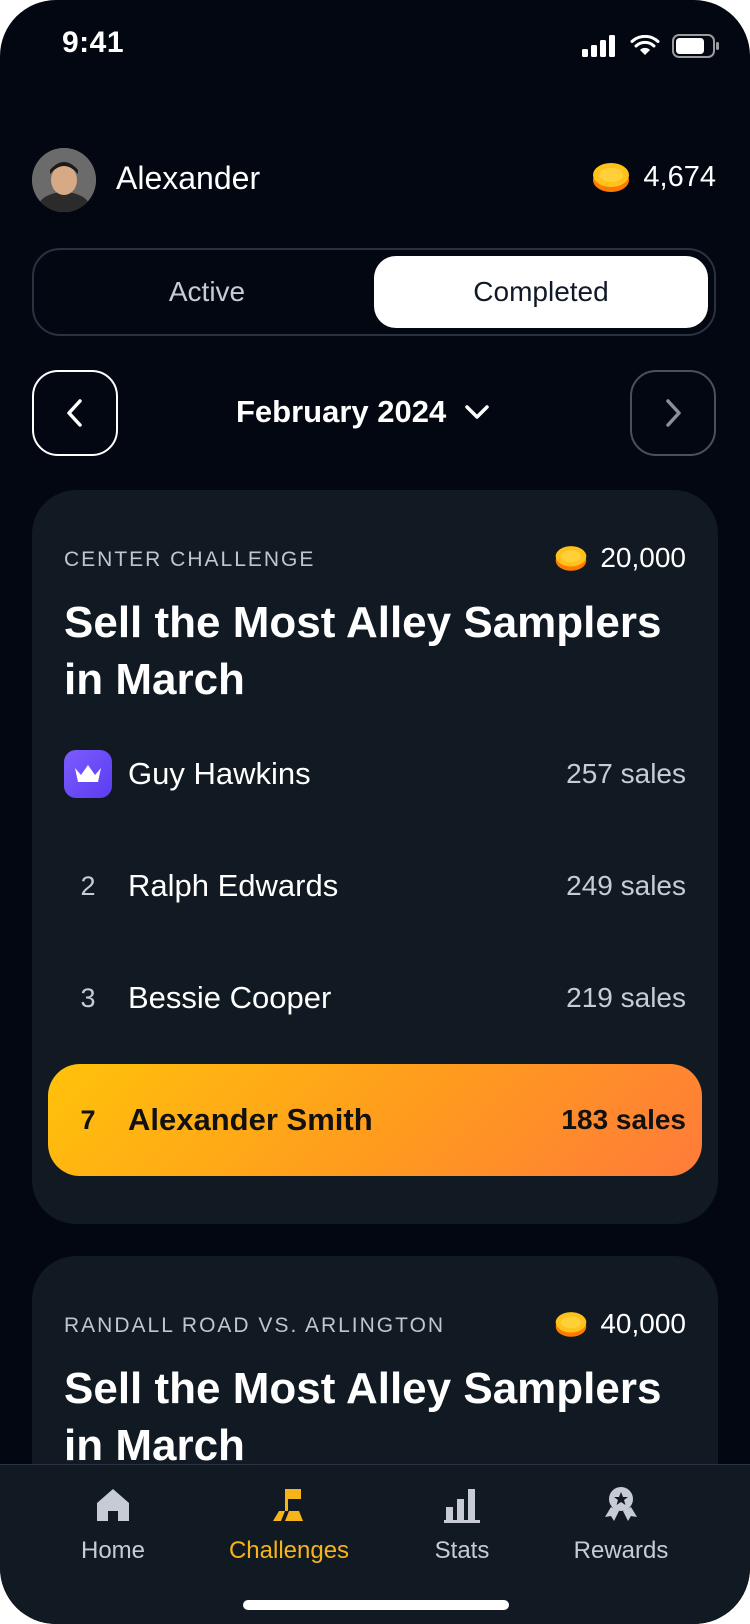  I want to click on tab-label: Rewards, so click(621, 1550).